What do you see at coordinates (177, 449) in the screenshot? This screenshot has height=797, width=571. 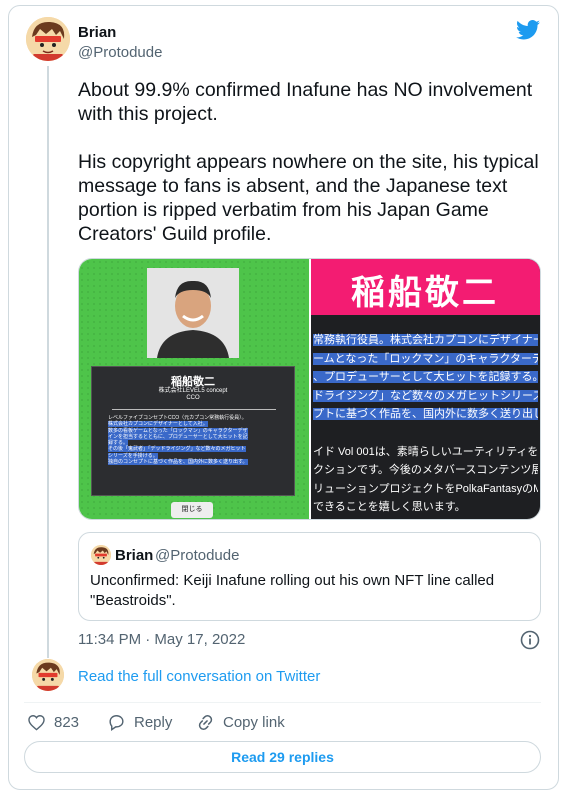 I see `bio-line-highlighted: その後「鬼武者」「デッドライジング」など数々のメガヒット` at bounding box center [177, 449].